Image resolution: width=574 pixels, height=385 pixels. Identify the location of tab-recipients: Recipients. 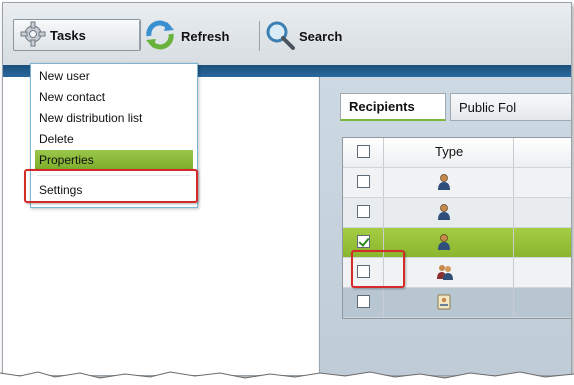
(393, 107).